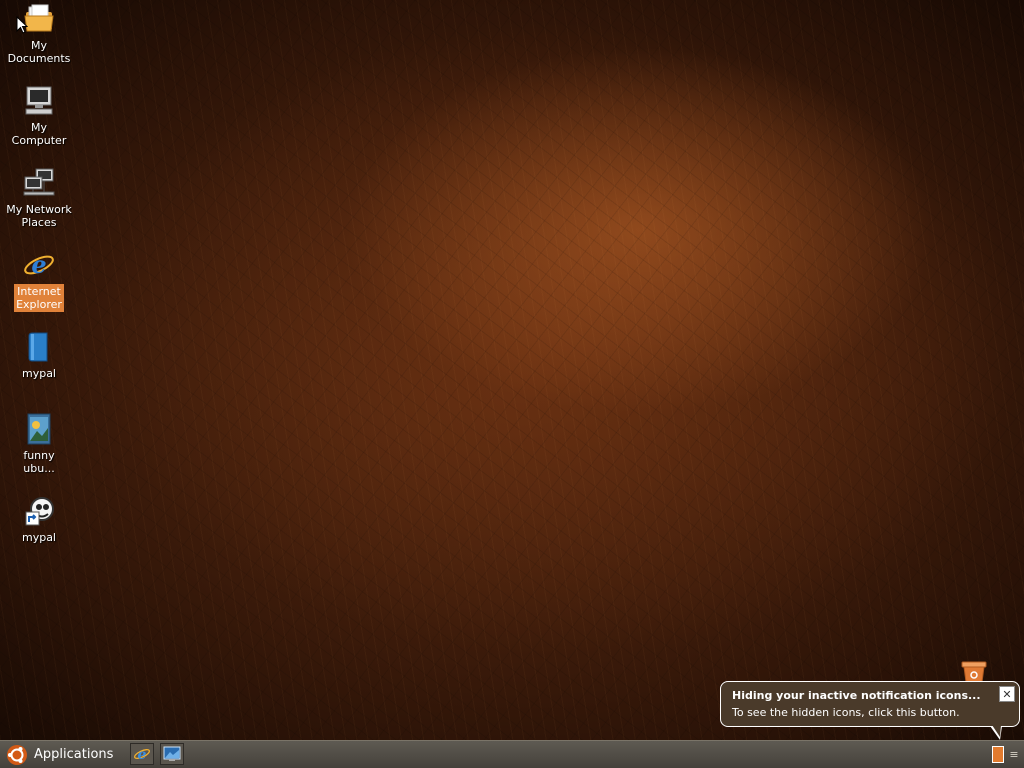  I want to click on quicklaunch-internet-explorer: e, so click(142, 754).